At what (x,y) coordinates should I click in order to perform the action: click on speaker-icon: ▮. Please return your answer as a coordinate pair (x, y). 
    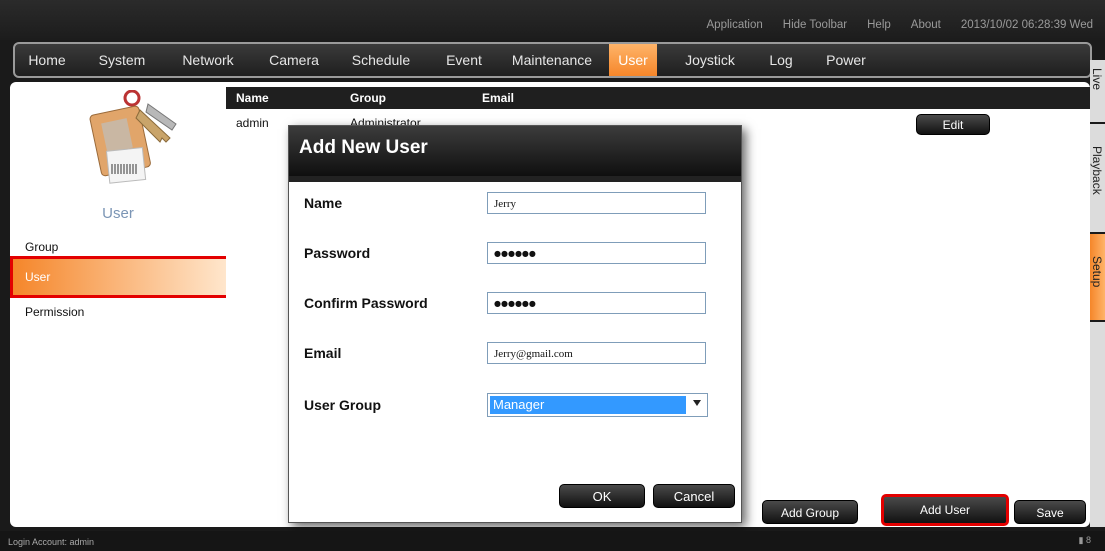
    Looking at the image, I should click on (1081, 540).